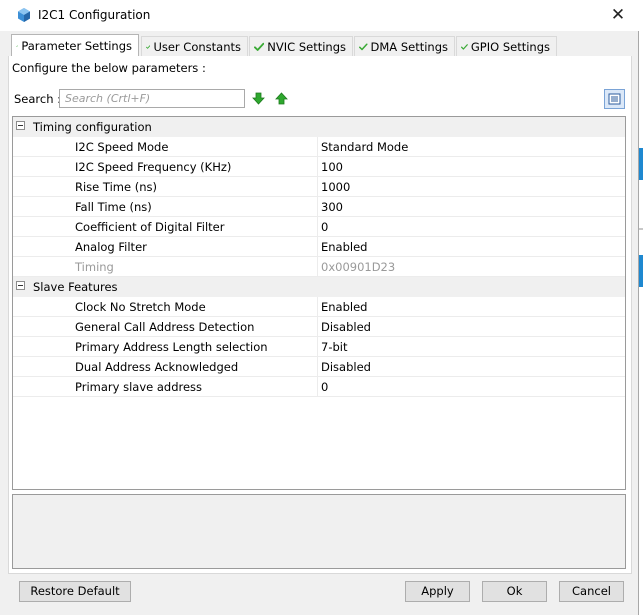 Image resolution: width=643 pixels, height=615 pixels. I want to click on parameter-row: Dual Address Acknowledged Disabled, so click(319, 367).